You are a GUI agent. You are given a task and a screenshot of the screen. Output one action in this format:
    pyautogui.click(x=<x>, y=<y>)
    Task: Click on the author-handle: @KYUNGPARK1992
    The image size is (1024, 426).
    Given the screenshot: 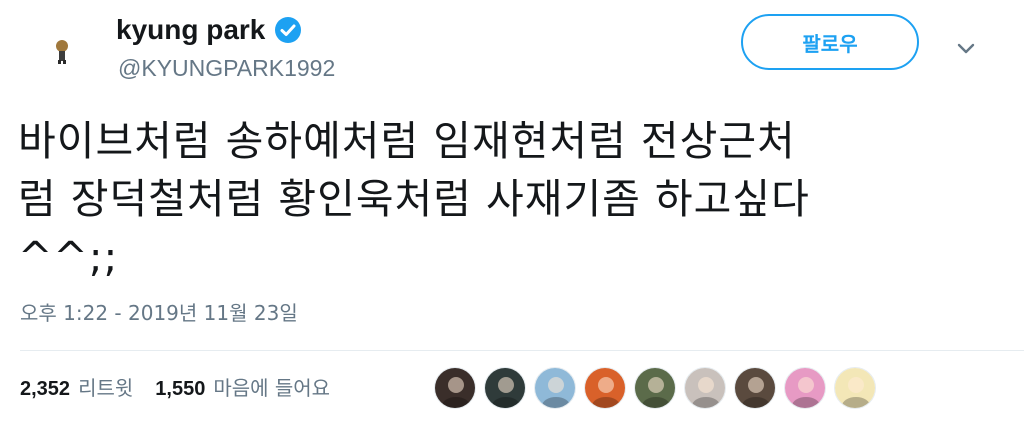 What is the action you would take?
    pyautogui.click(x=226, y=68)
    